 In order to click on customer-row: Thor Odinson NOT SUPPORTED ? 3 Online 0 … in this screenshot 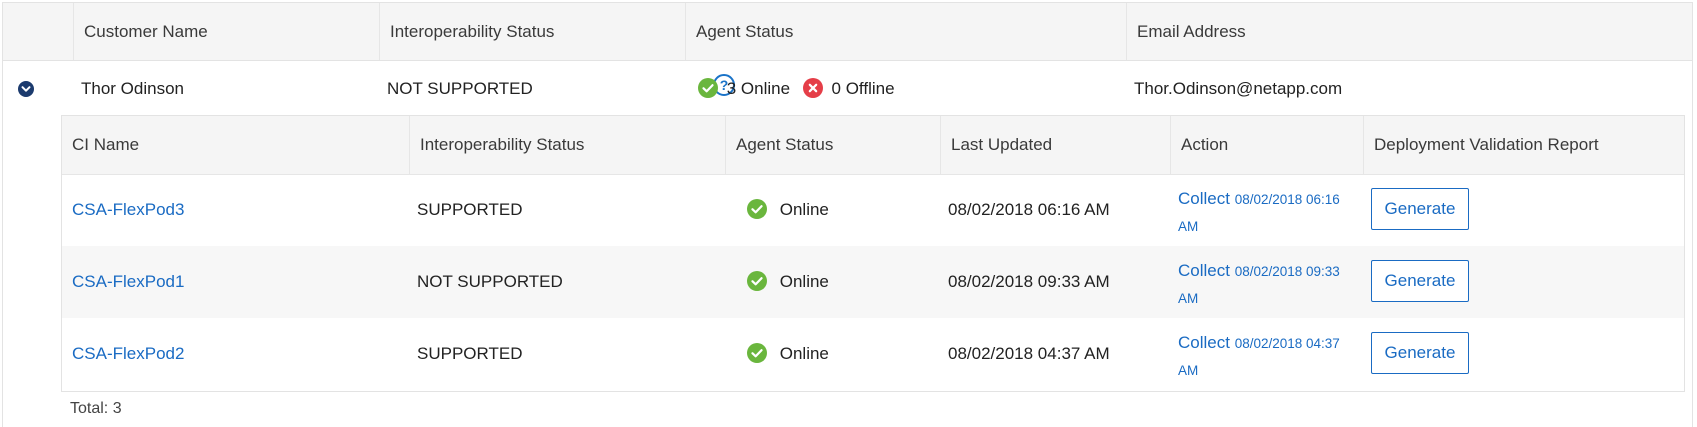, I will do `click(847, 89)`.